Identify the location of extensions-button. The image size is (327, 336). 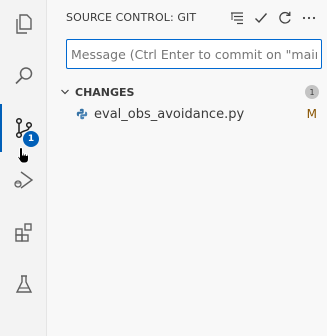
(23, 232).